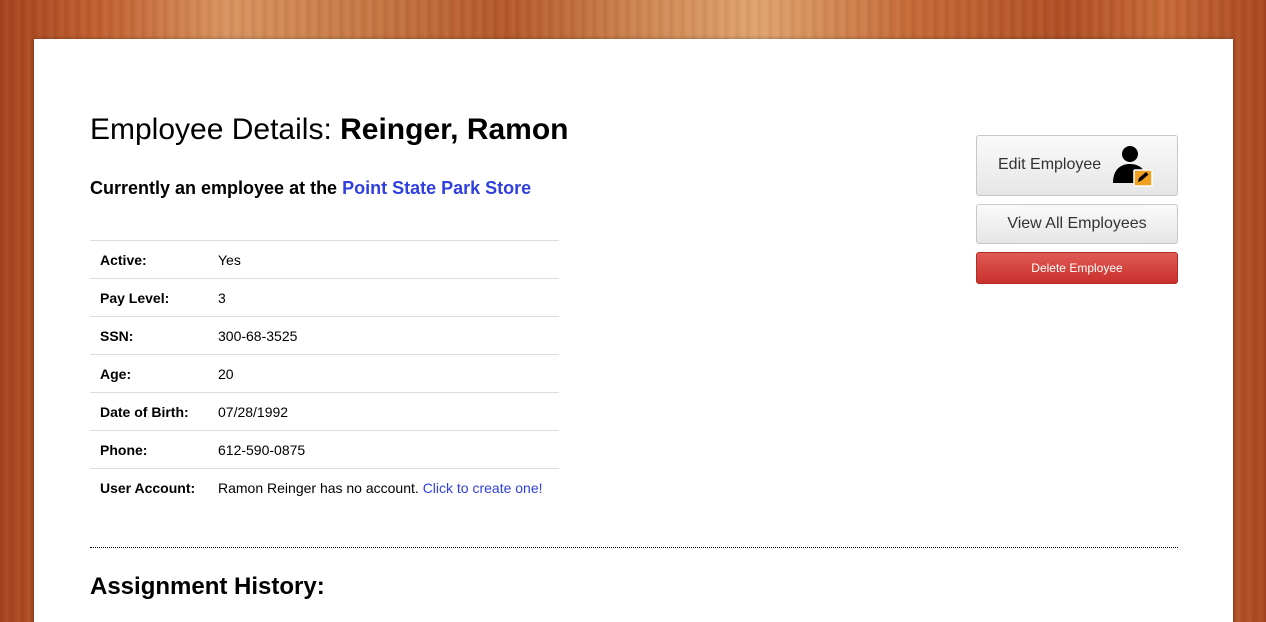 This screenshot has width=1266, height=622. What do you see at coordinates (1133, 166) in the screenshot?
I see `user-edit-icon` at bounding box center [1133, 166].